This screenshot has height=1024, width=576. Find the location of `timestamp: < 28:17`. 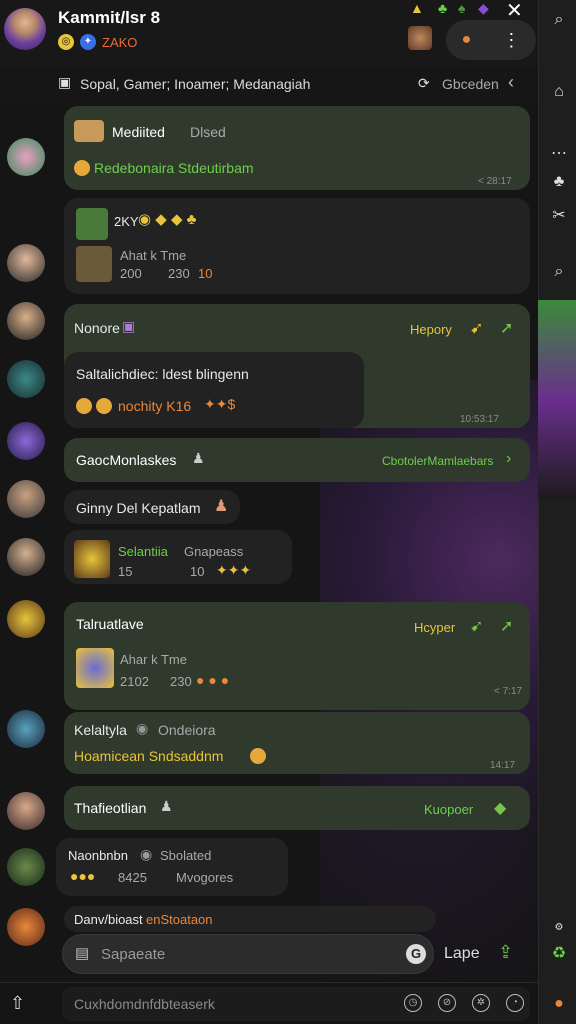

timestamp: < 28:17 is located at coordinates (495, 181).